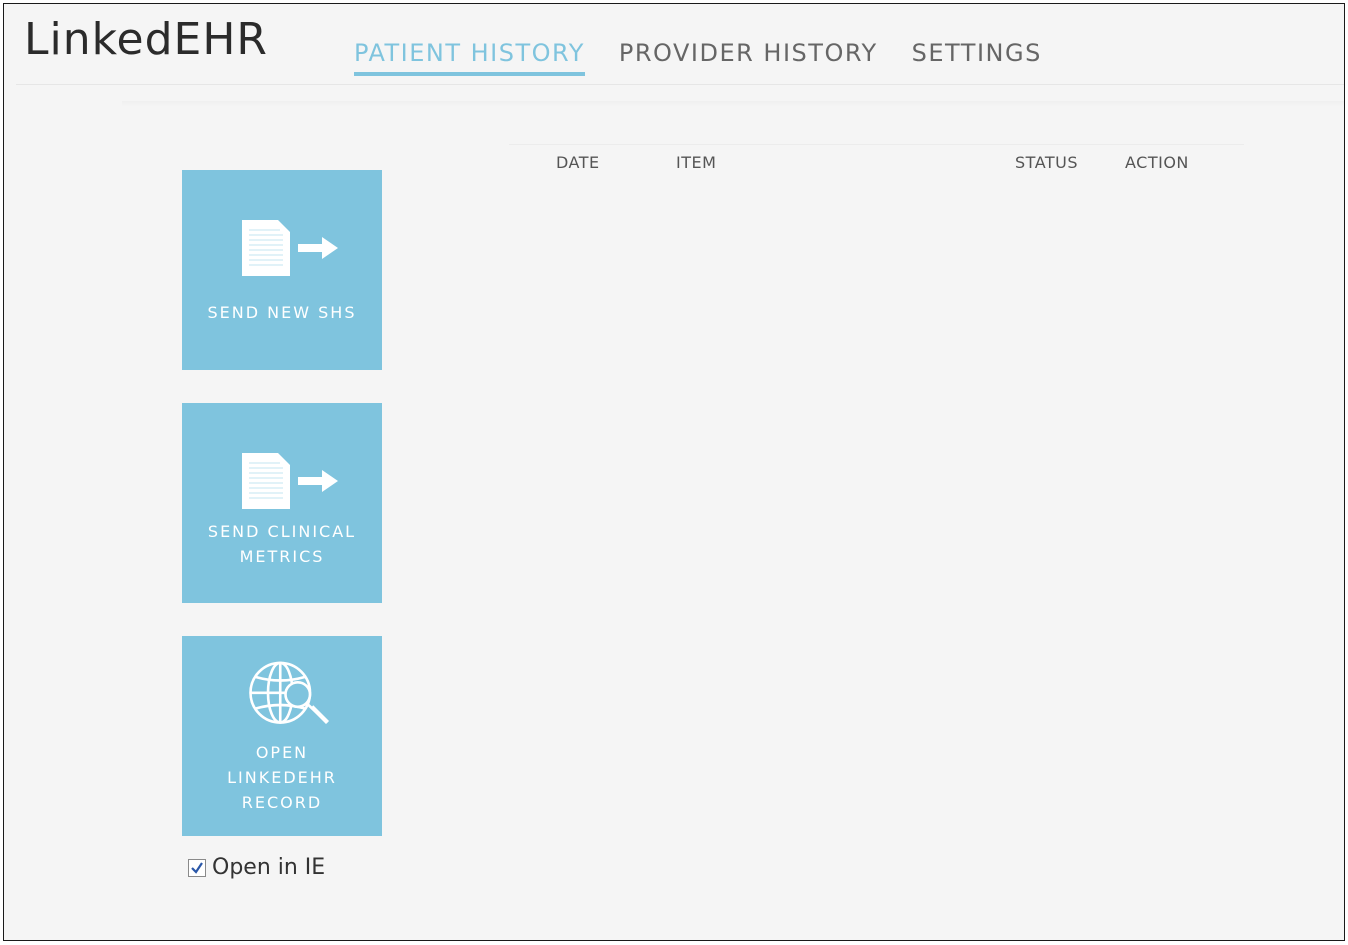 Image resolution: width=1348 pixels, height=945 pixels. Describe the element at coordinates (282, 556) in the screenshot. I see `send-clinical-metrics-label-line2: METRICS` at that location.